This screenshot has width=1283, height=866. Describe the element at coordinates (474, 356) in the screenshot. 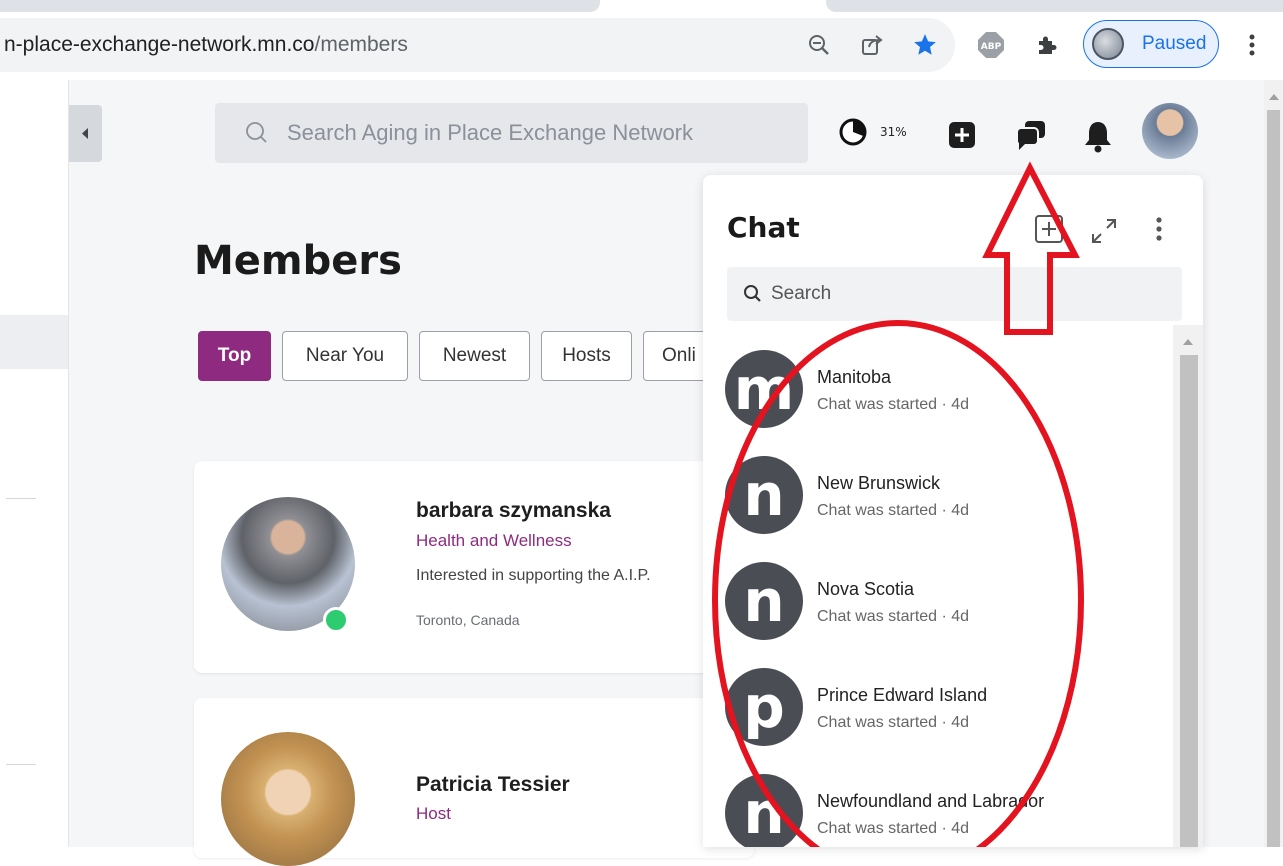

I see `tab-newest: Newest` at that location.